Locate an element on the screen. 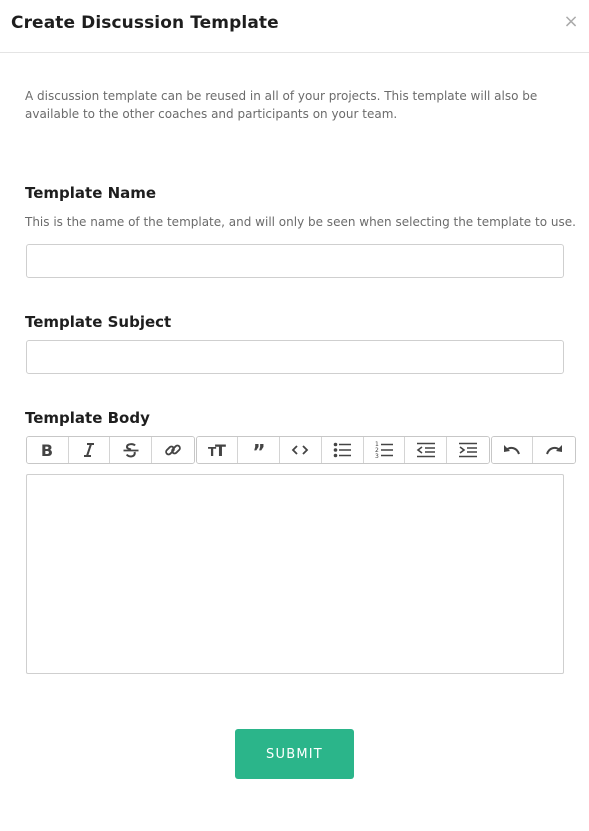 This screenshot has width=589, height=831. numbered-list-icon: 123 is located at coordinates (384, 450).